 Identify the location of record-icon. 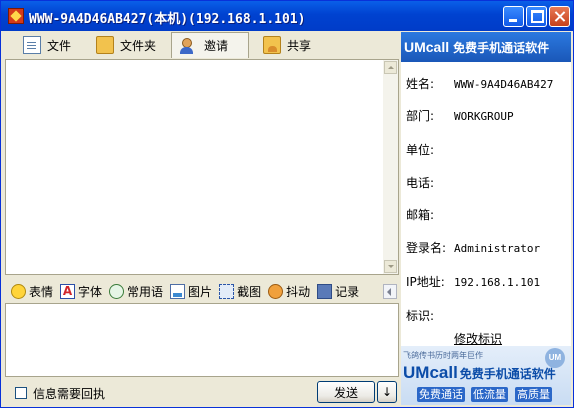
(325, 291).